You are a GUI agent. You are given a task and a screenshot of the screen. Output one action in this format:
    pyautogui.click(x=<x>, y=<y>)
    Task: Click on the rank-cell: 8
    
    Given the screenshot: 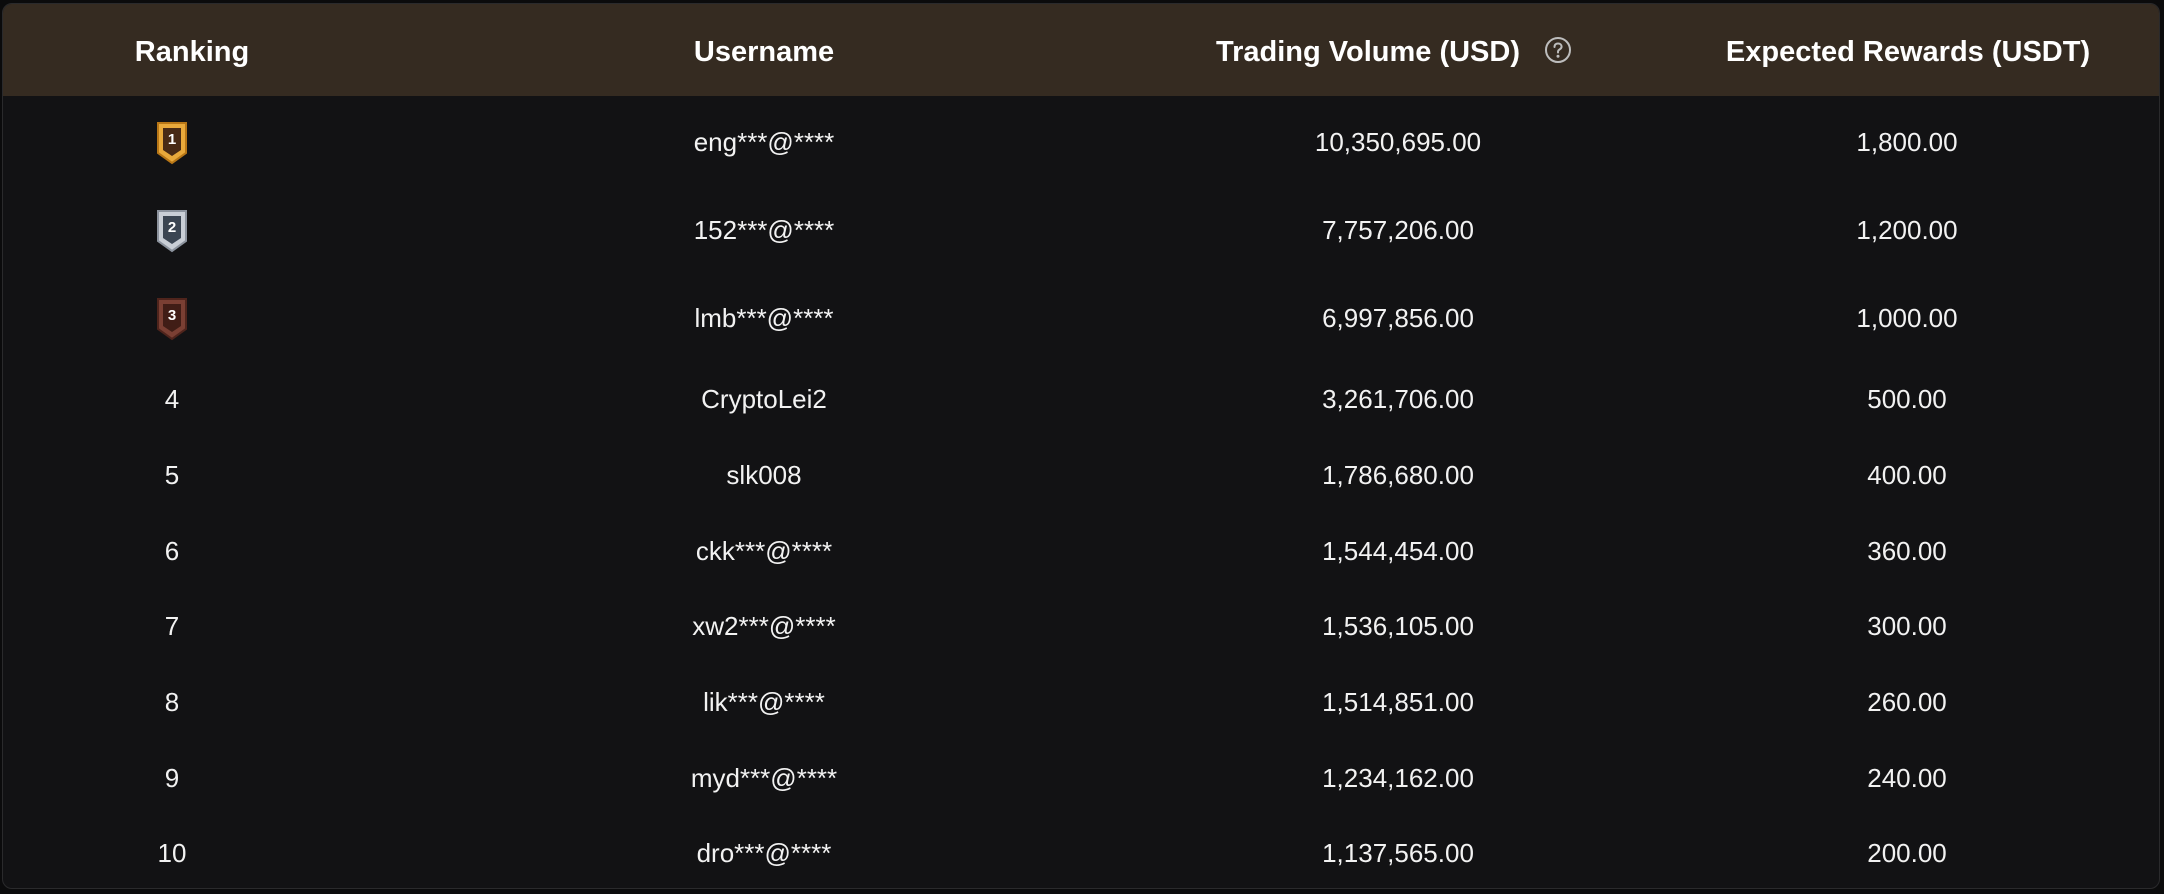 What is the action you would take?
    pyautogui.click(x=172, y=702)
    